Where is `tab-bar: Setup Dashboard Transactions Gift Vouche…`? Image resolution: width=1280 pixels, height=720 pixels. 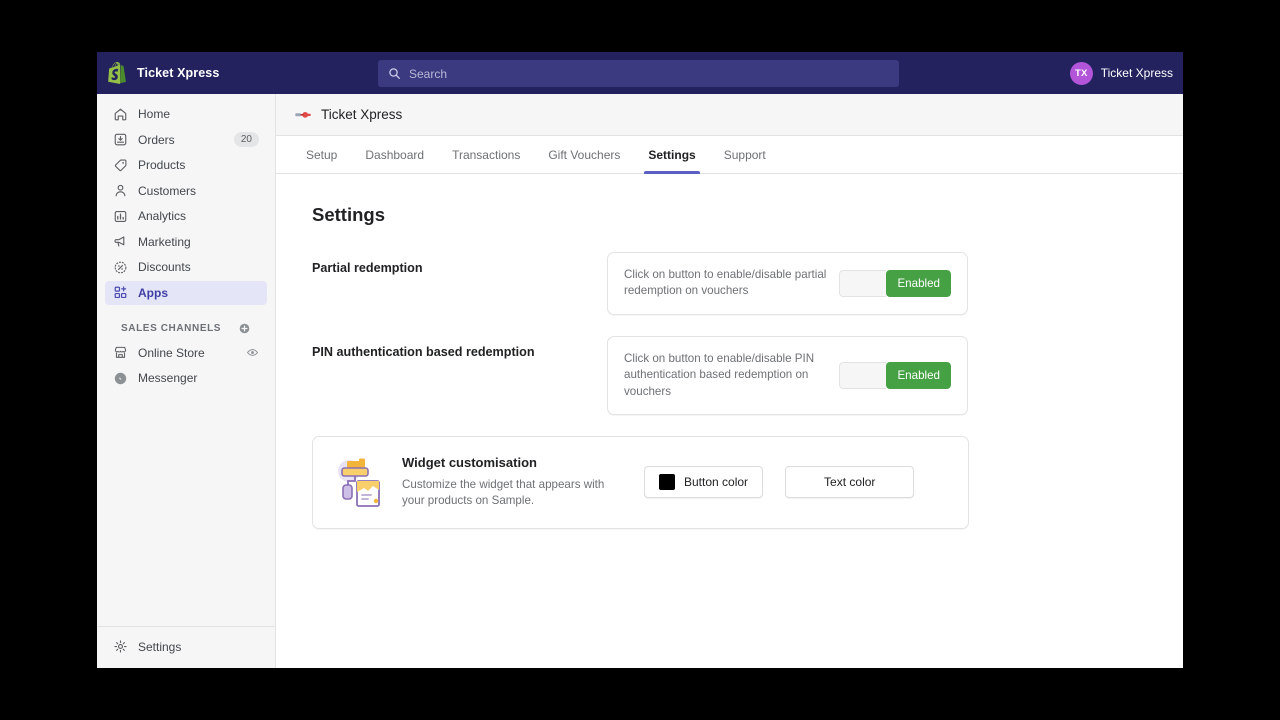
tab-bar: Setup Dashboard Transactions Gift Vouche… is located at coordinates (729, 155).